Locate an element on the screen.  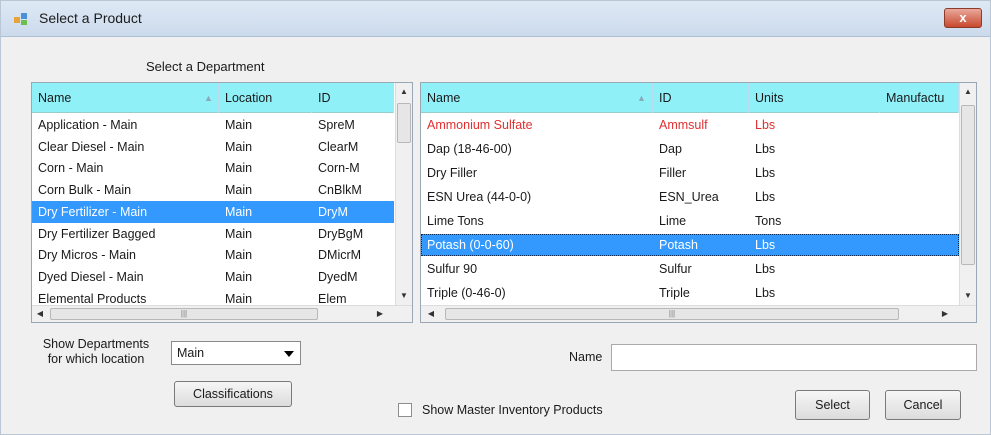
column-header-units: Units is located at coordinates (814, 98).